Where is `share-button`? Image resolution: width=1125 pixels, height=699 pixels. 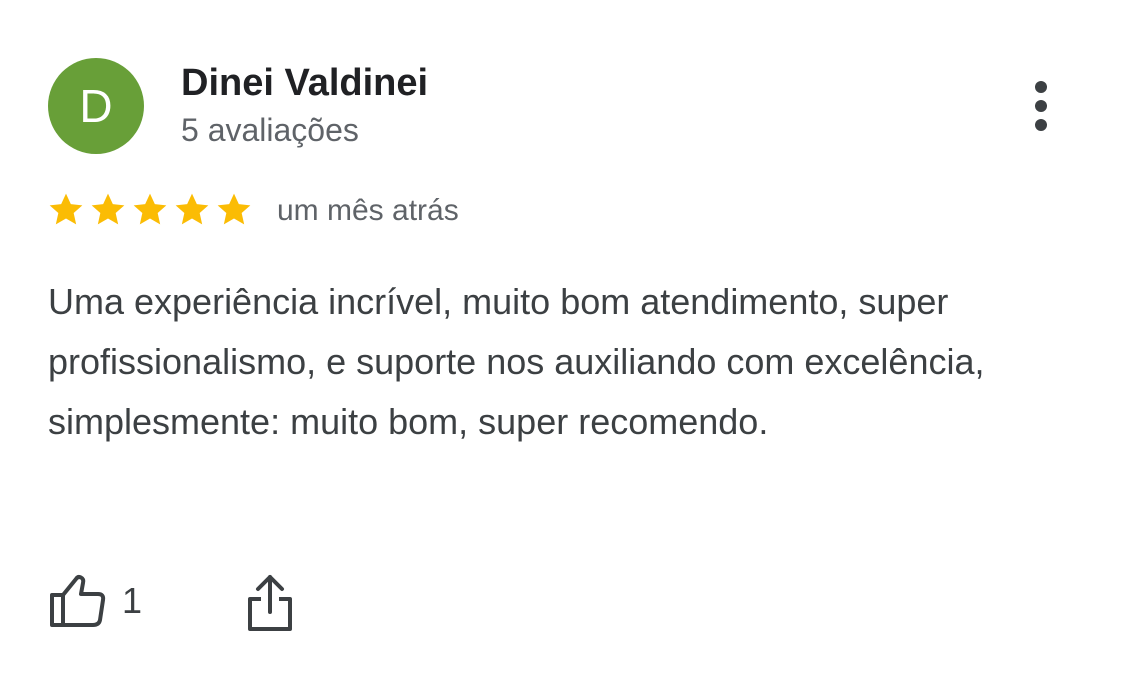
share-button is located at coordinates (270, 603).